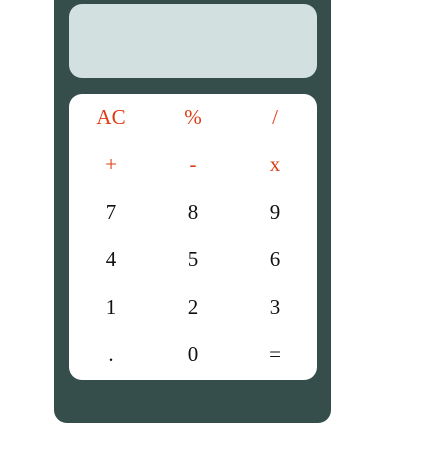  What do you see at coordinates (275, 259) in the screenshot?
I see `digit-6-button: 6` at bounding box center [275, 259].